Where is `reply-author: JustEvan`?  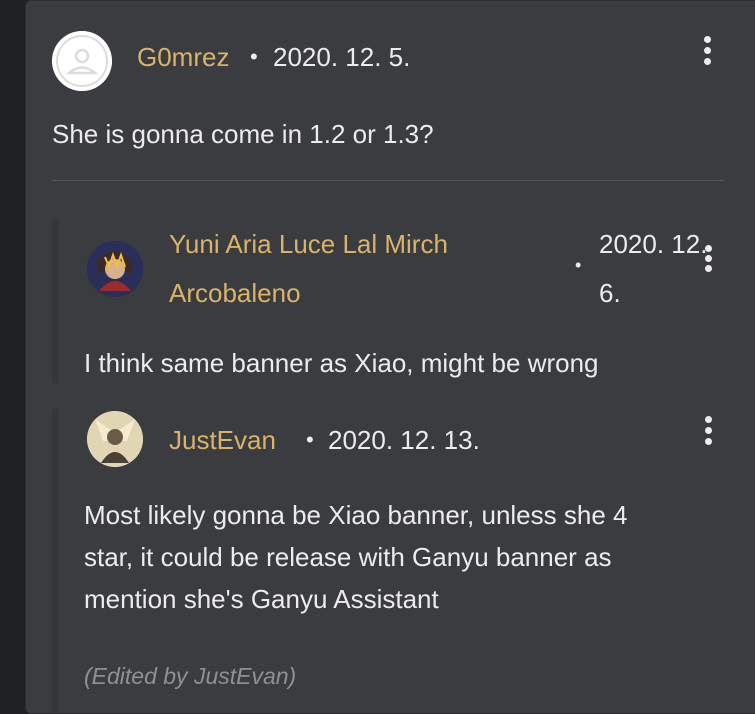 reply-author: JustEvan is located at coordinates (222, 440).